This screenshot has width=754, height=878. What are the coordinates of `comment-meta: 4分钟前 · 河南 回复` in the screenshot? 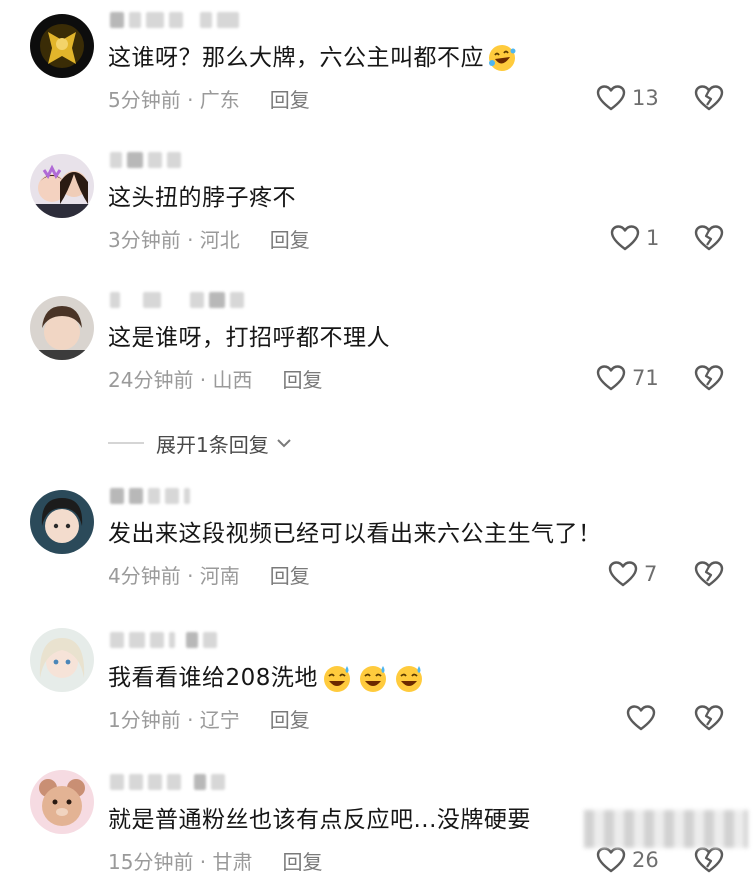 It's located at (209, 574).